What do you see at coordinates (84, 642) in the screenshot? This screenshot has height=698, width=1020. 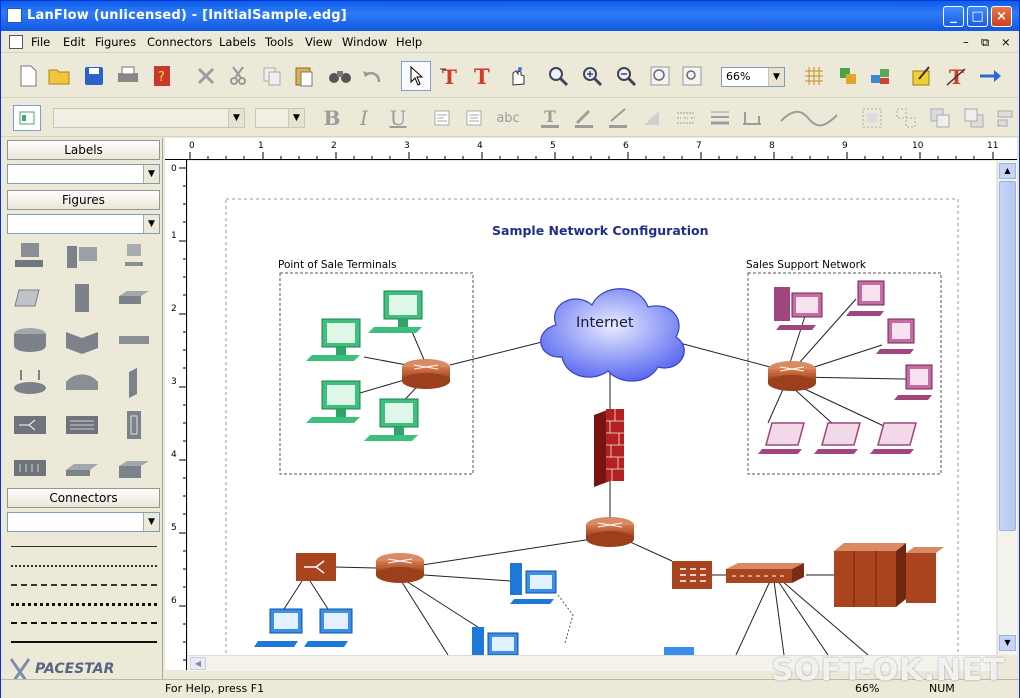 I see `arrow-line-connector` at bounding box center [84, 642].